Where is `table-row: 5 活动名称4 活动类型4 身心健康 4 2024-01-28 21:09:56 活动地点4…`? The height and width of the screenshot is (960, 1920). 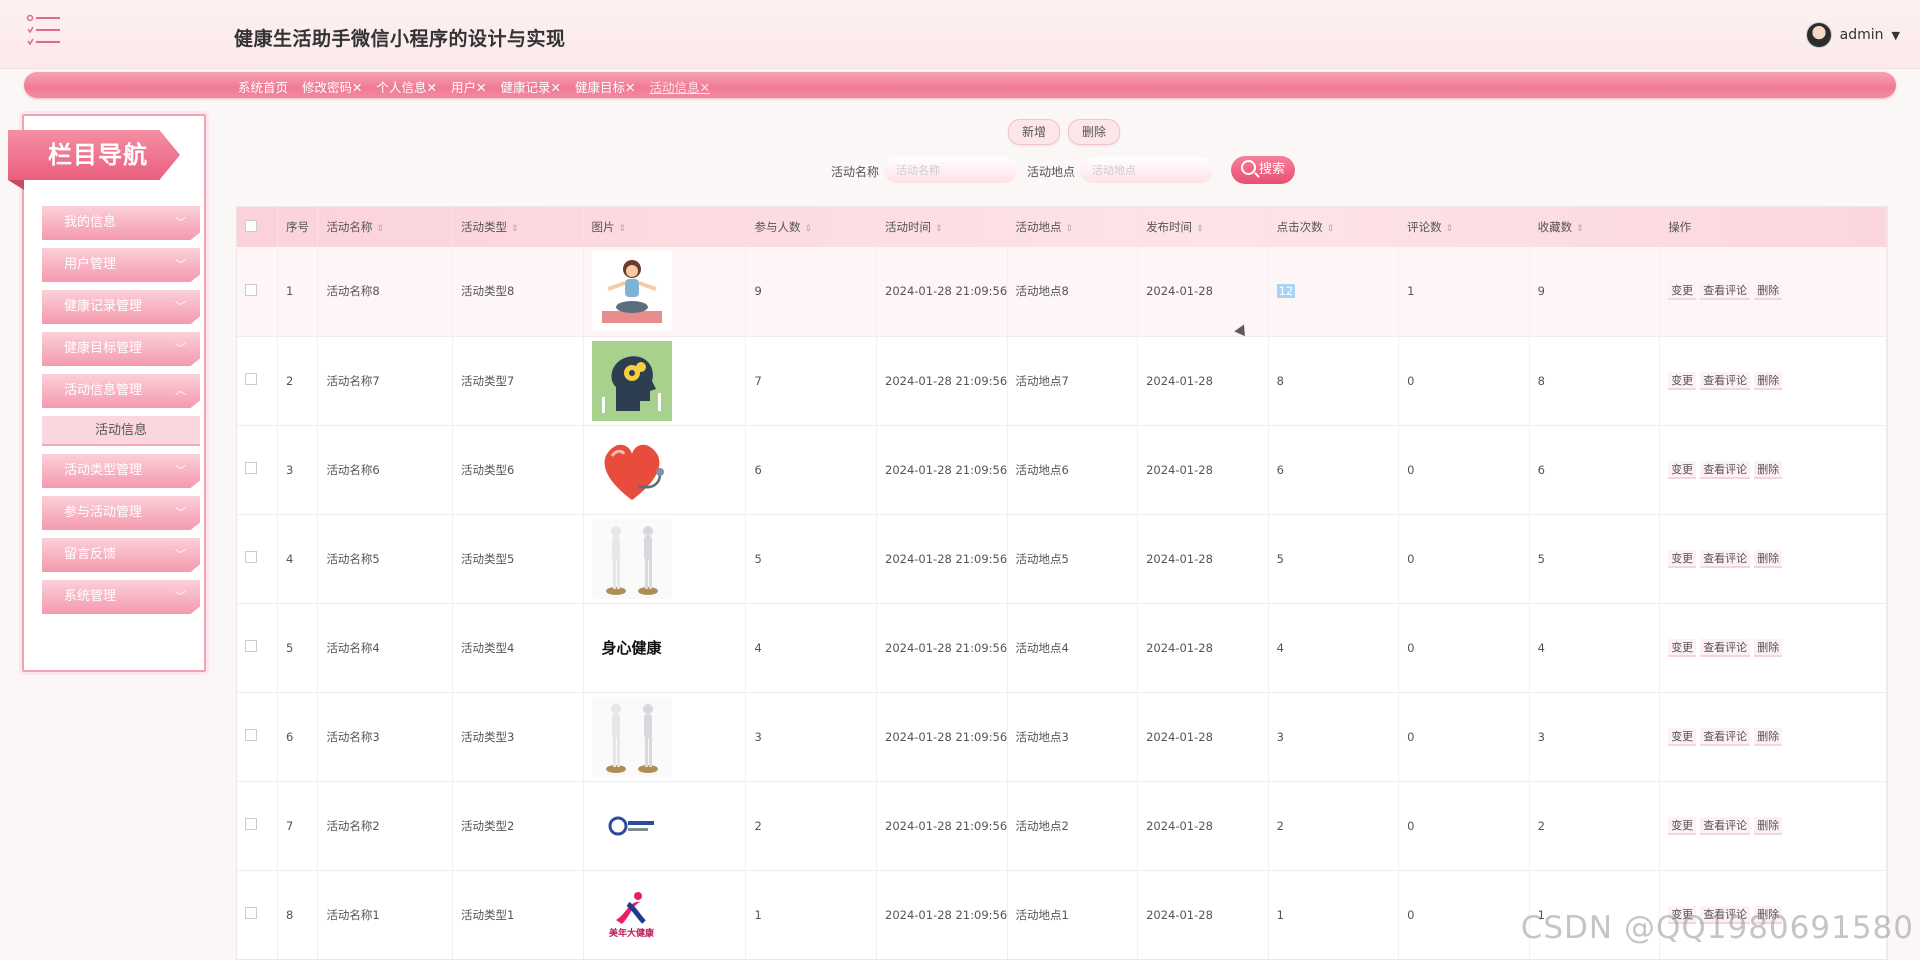
table-row: 5 活动名称4 活动类型4 身心健康 4 2024-01-28 21:09:56 活动地点4… is located at coordinates (1062, 647).